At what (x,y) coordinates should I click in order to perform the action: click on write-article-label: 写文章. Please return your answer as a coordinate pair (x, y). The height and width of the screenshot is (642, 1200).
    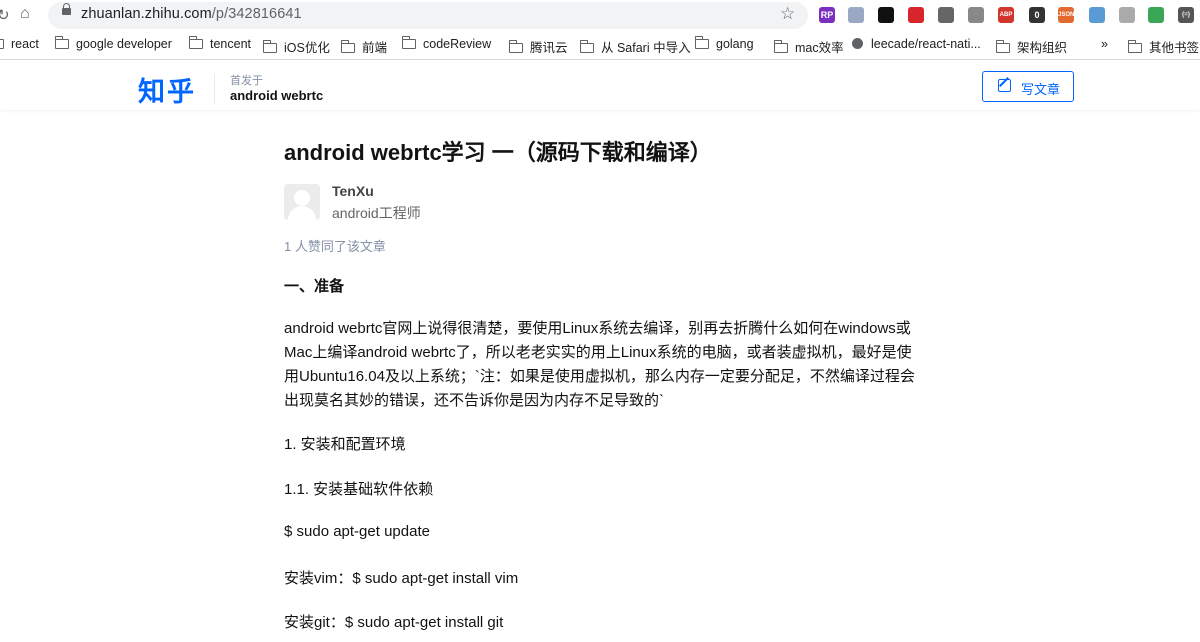
    Looking at the image, I should click on (1041, 89).